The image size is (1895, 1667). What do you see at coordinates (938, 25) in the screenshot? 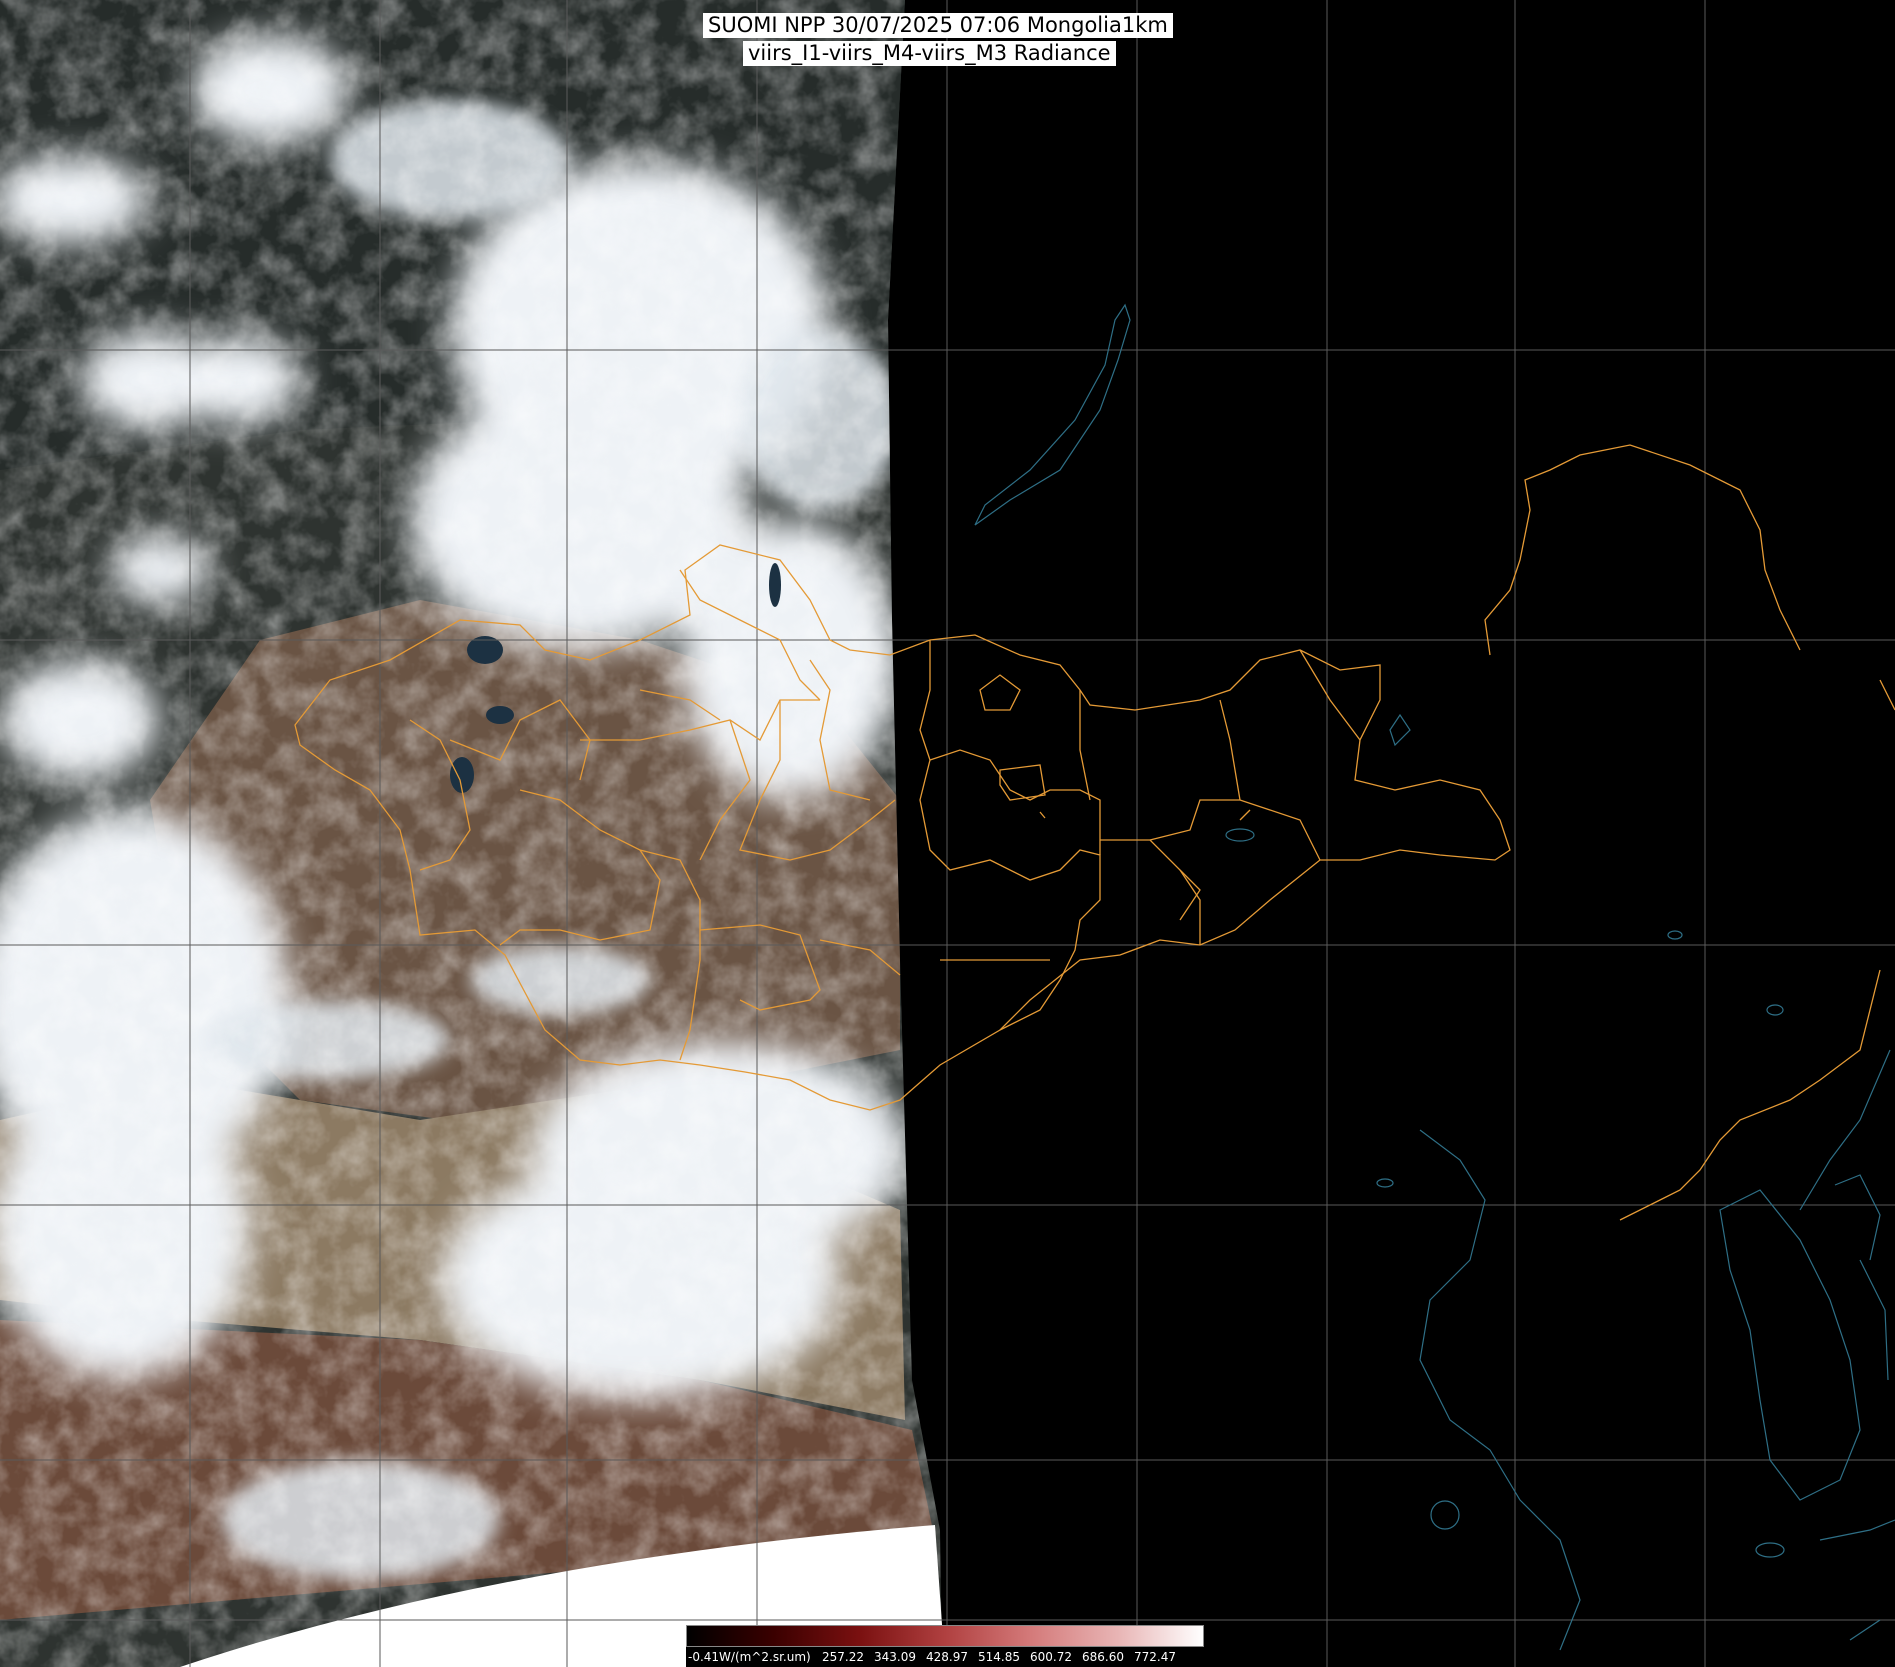
I see `map-title-line1: SUOMI NPP 30/07/2025 07:06 Mongolia1km` at bounding box center [938, 25].